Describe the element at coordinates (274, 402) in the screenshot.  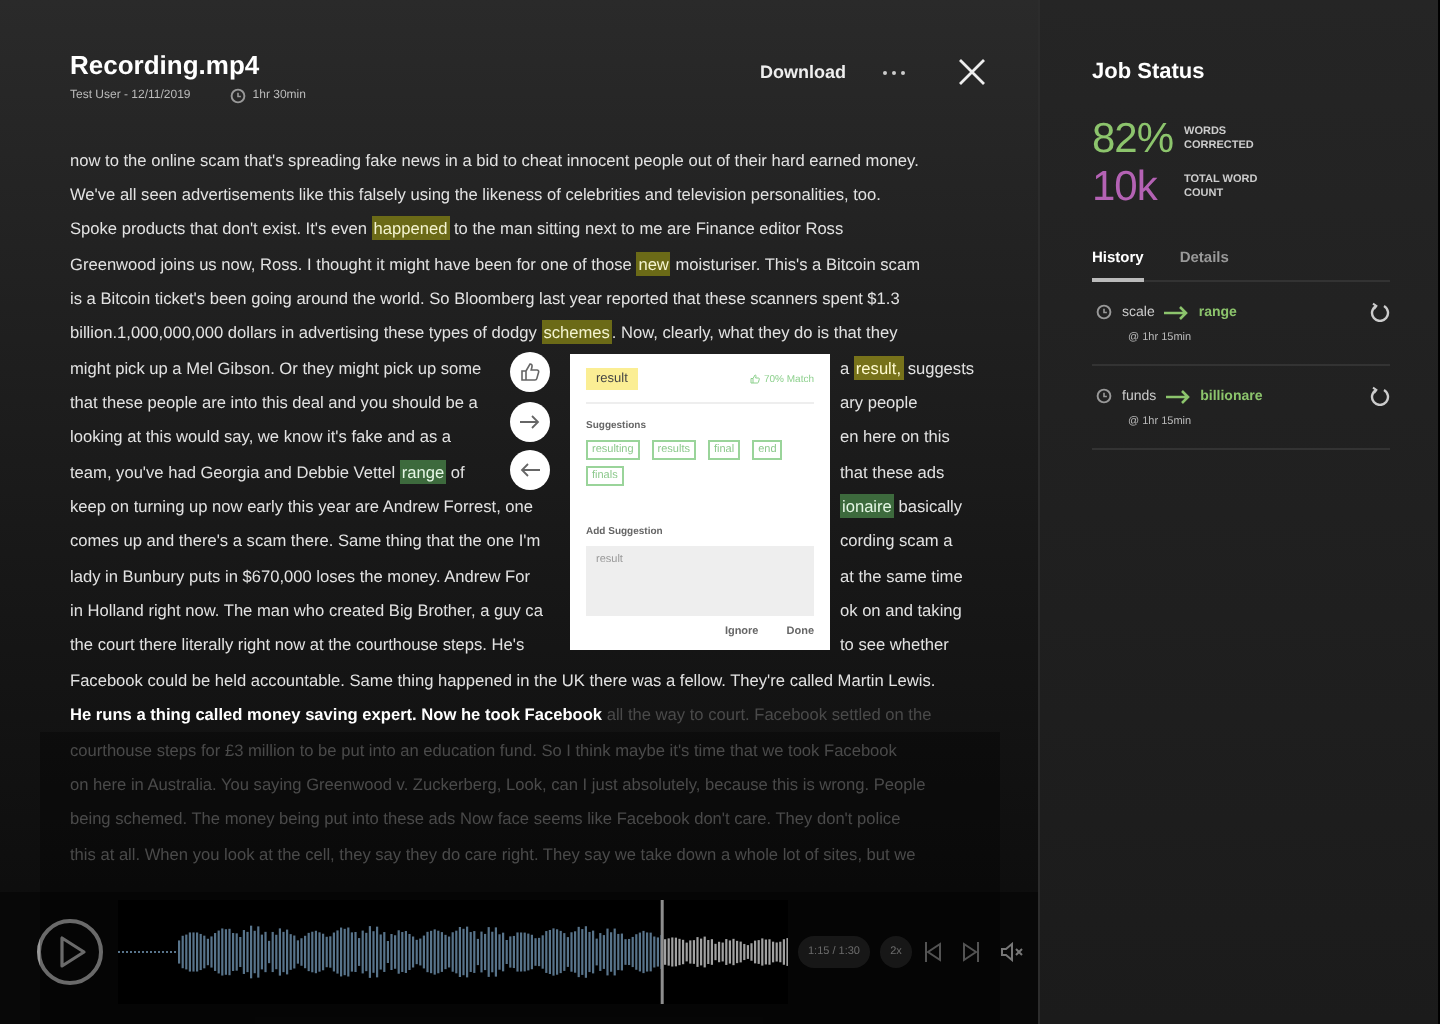
I see `transcript-text: that these people are into this deal and you should be a` at that location.